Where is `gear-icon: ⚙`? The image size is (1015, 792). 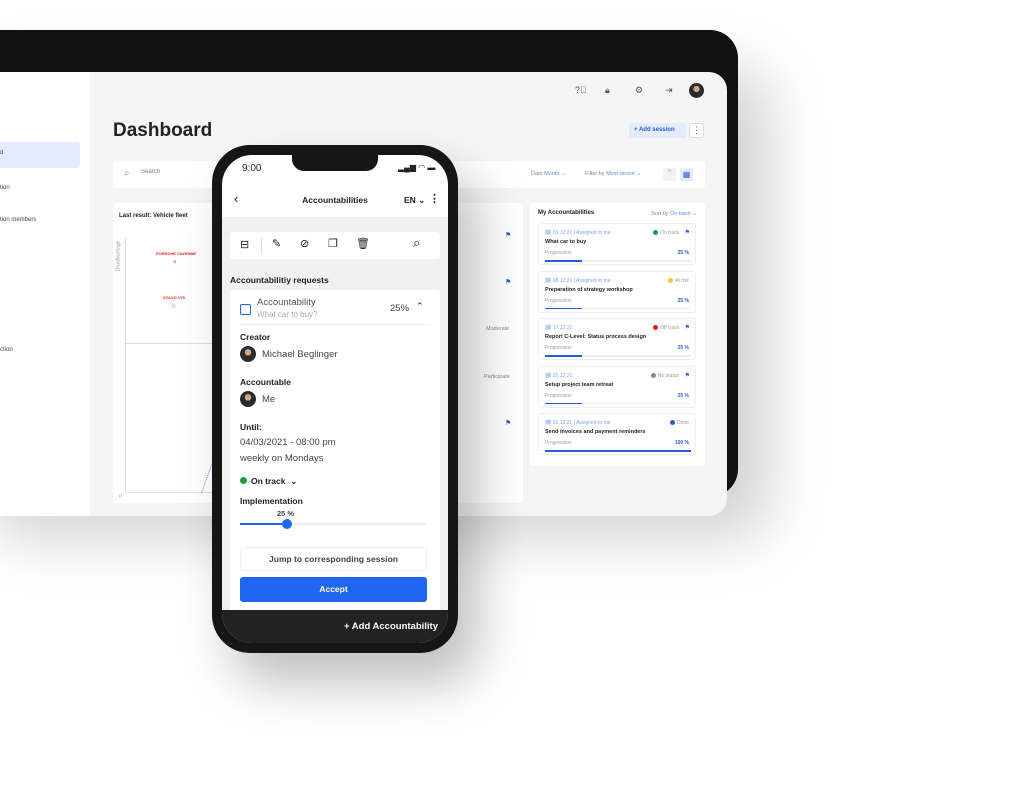
gear-icon: ⚙ is located at coordinates (639, 90).